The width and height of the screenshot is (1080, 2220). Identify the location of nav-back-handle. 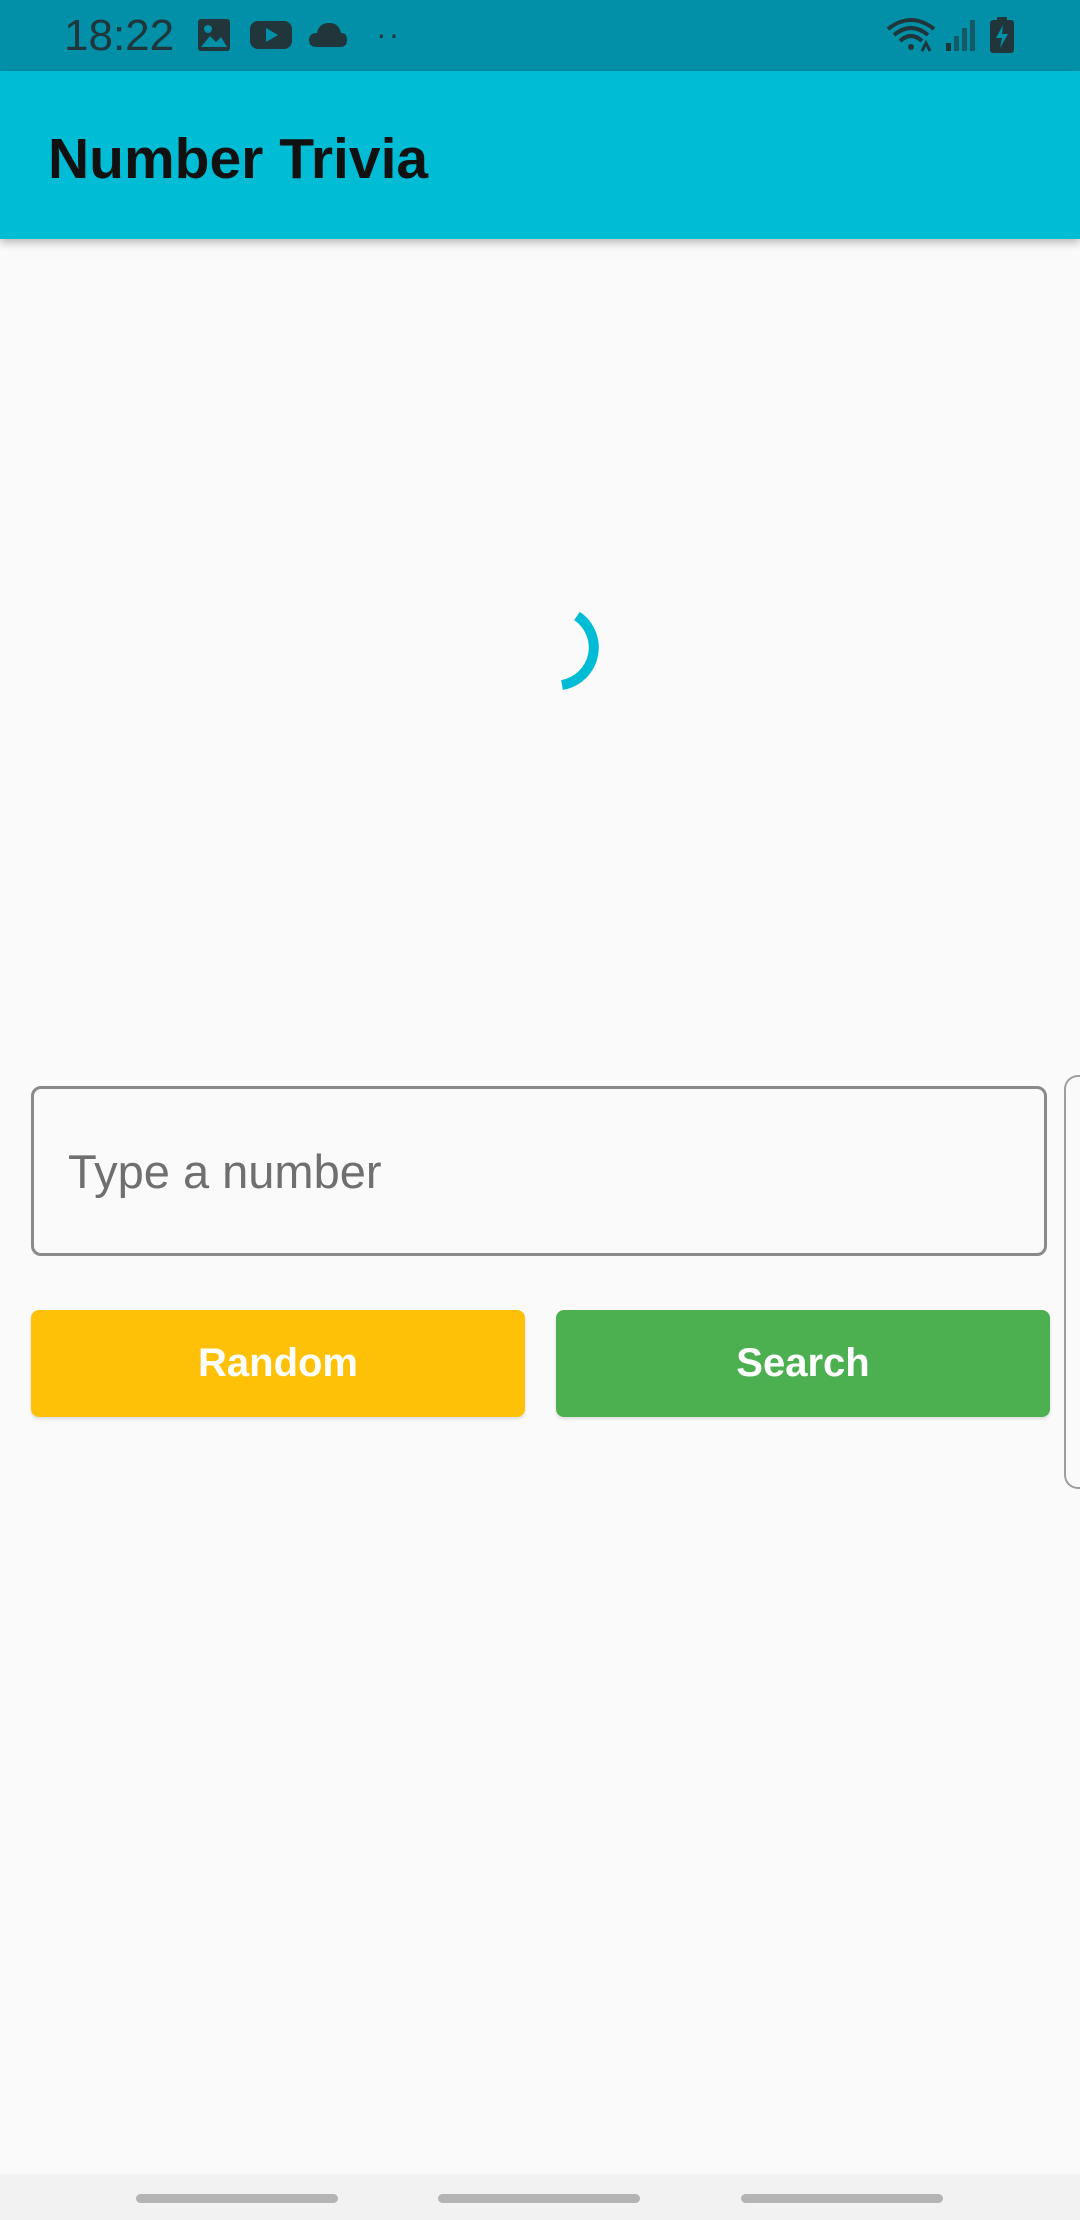
(842, 2198).